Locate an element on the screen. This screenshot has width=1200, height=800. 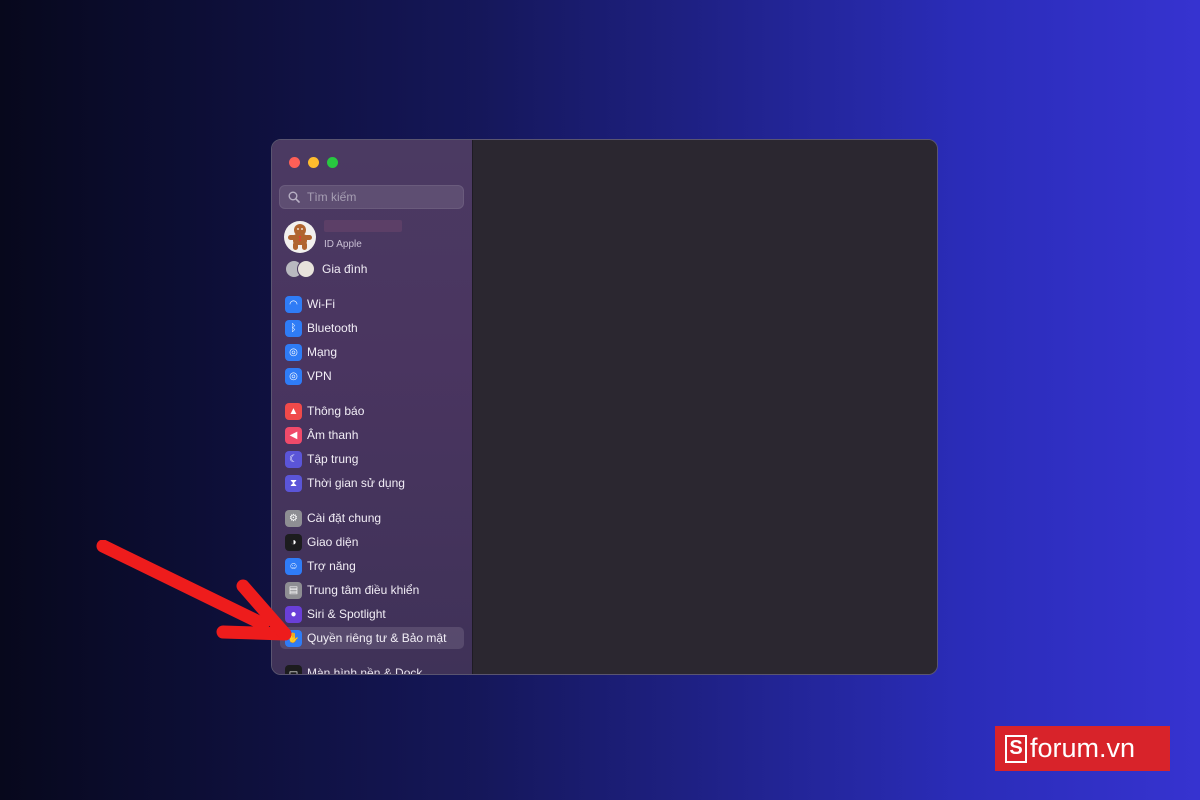
apple-id-label: ID Apple is located at coordinates (343, 244).